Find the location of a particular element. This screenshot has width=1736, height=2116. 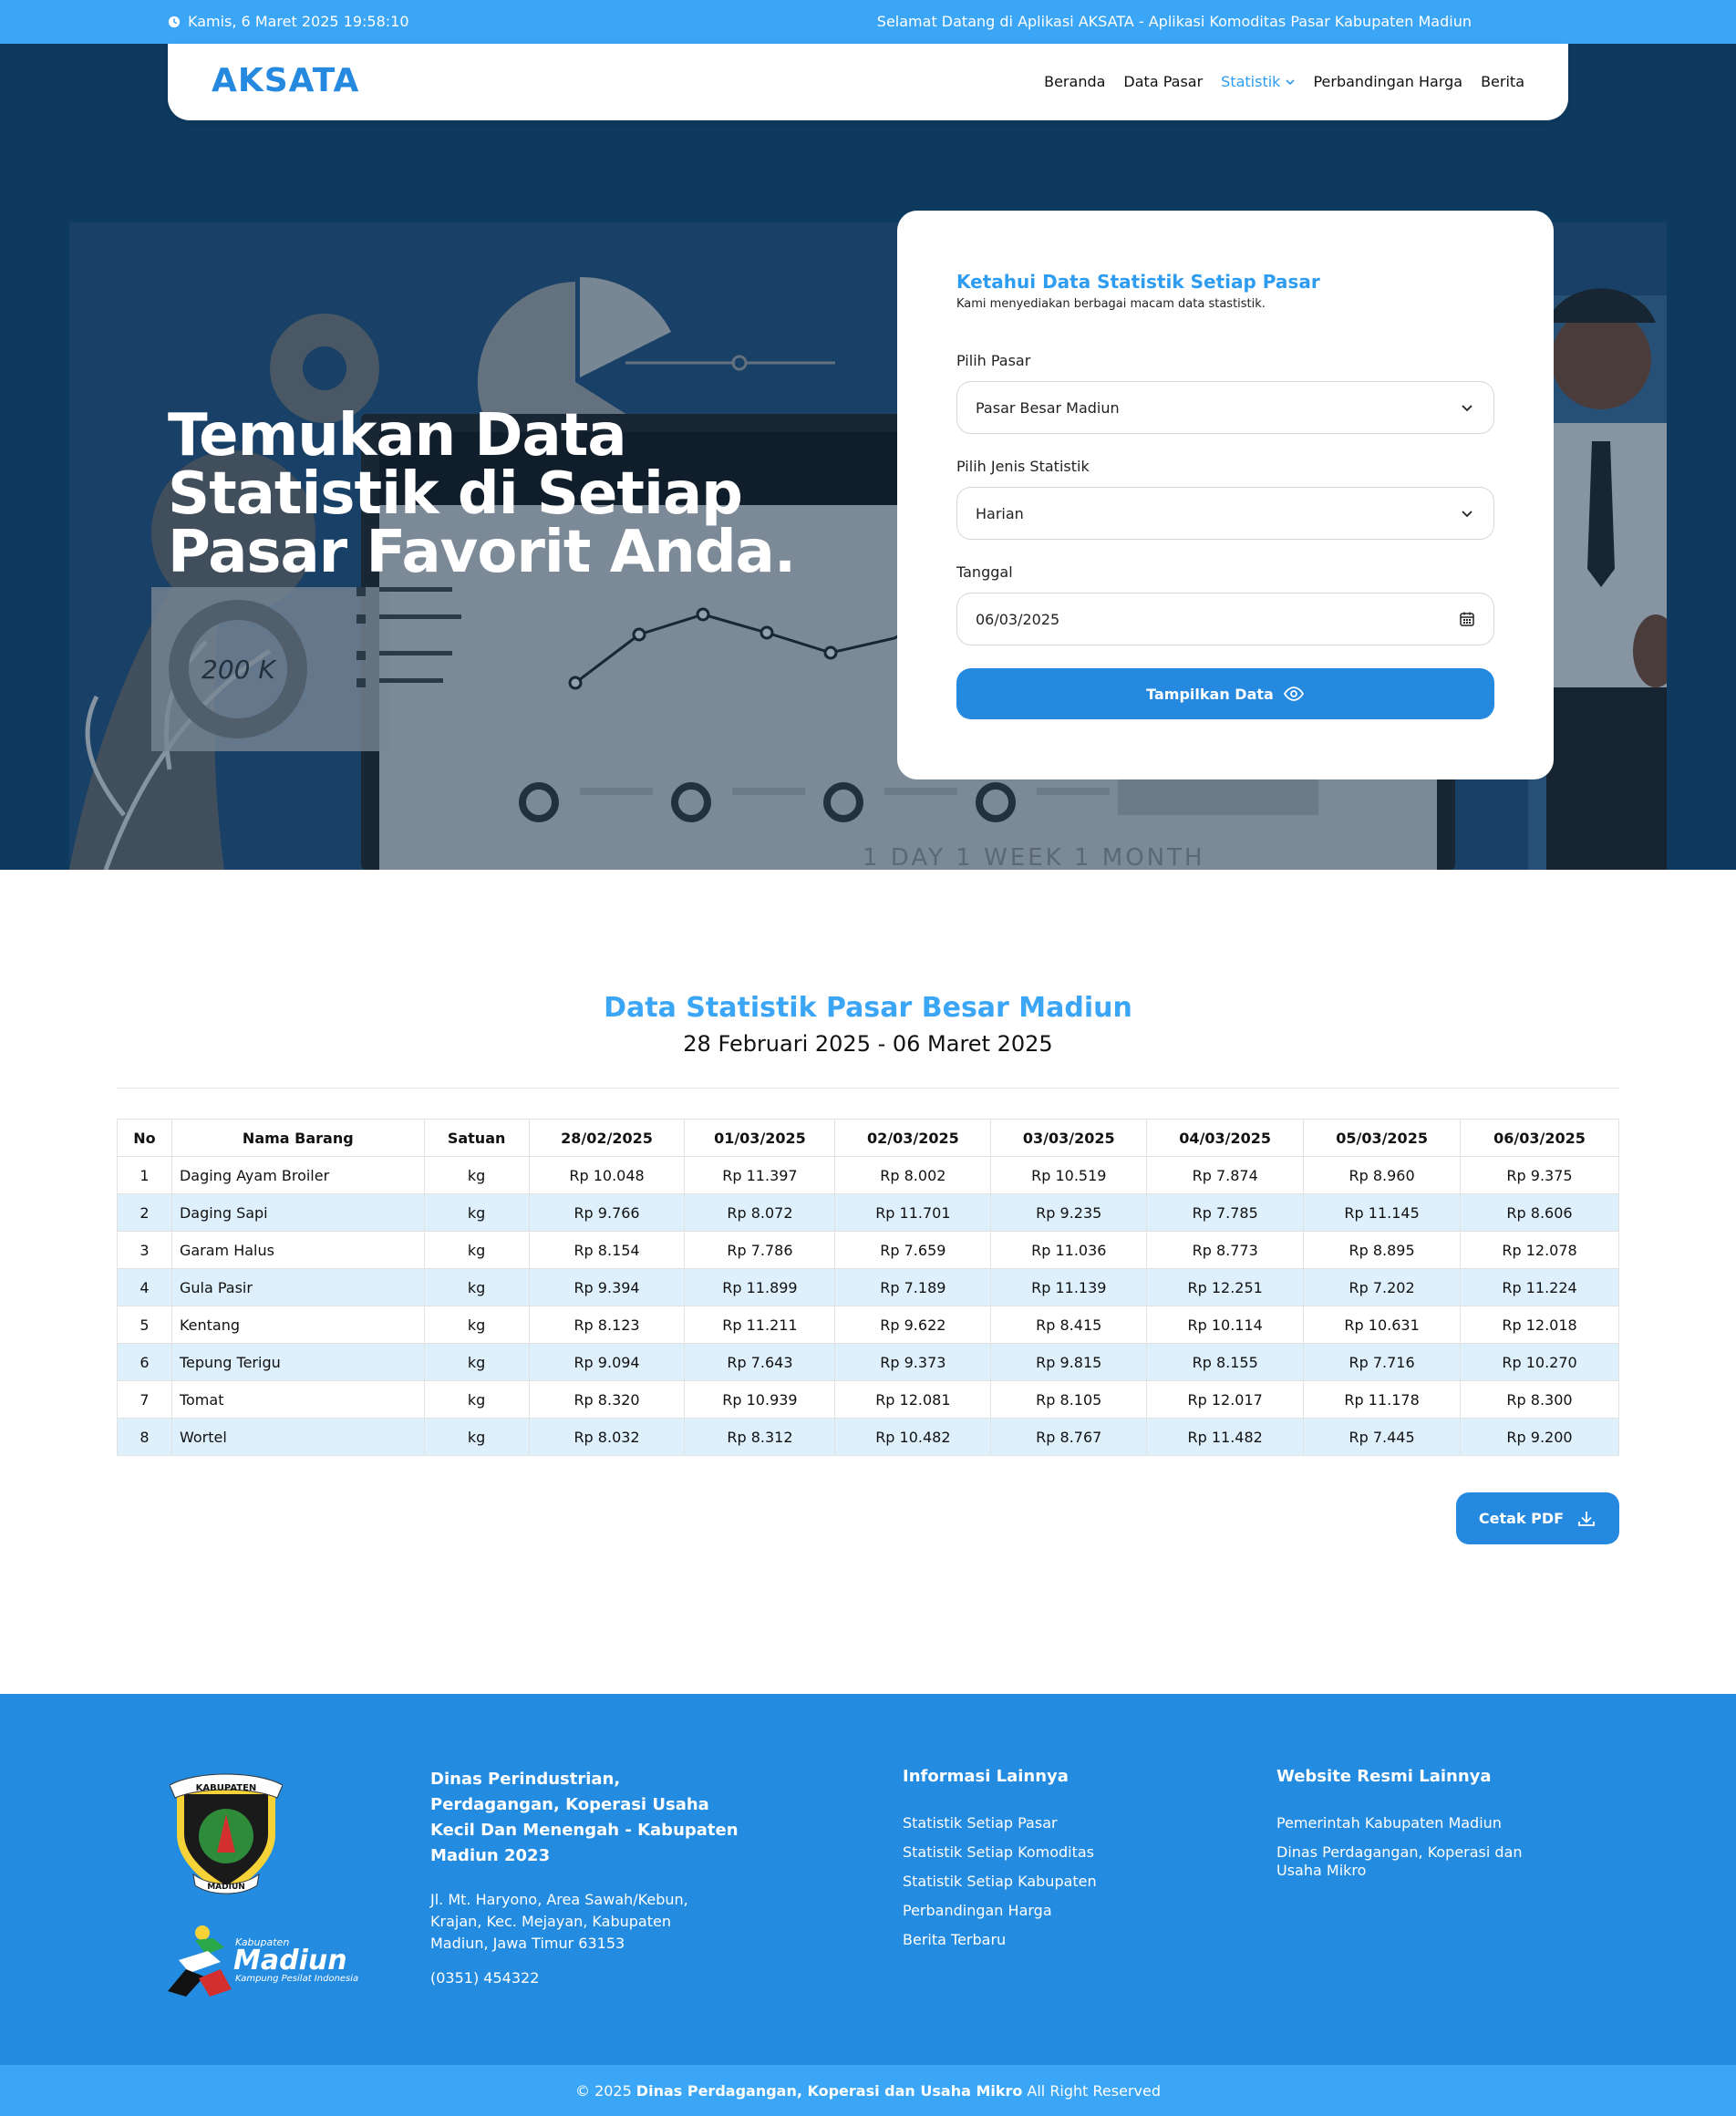

table-cell: 2 is located at coordinates (144, 1213).